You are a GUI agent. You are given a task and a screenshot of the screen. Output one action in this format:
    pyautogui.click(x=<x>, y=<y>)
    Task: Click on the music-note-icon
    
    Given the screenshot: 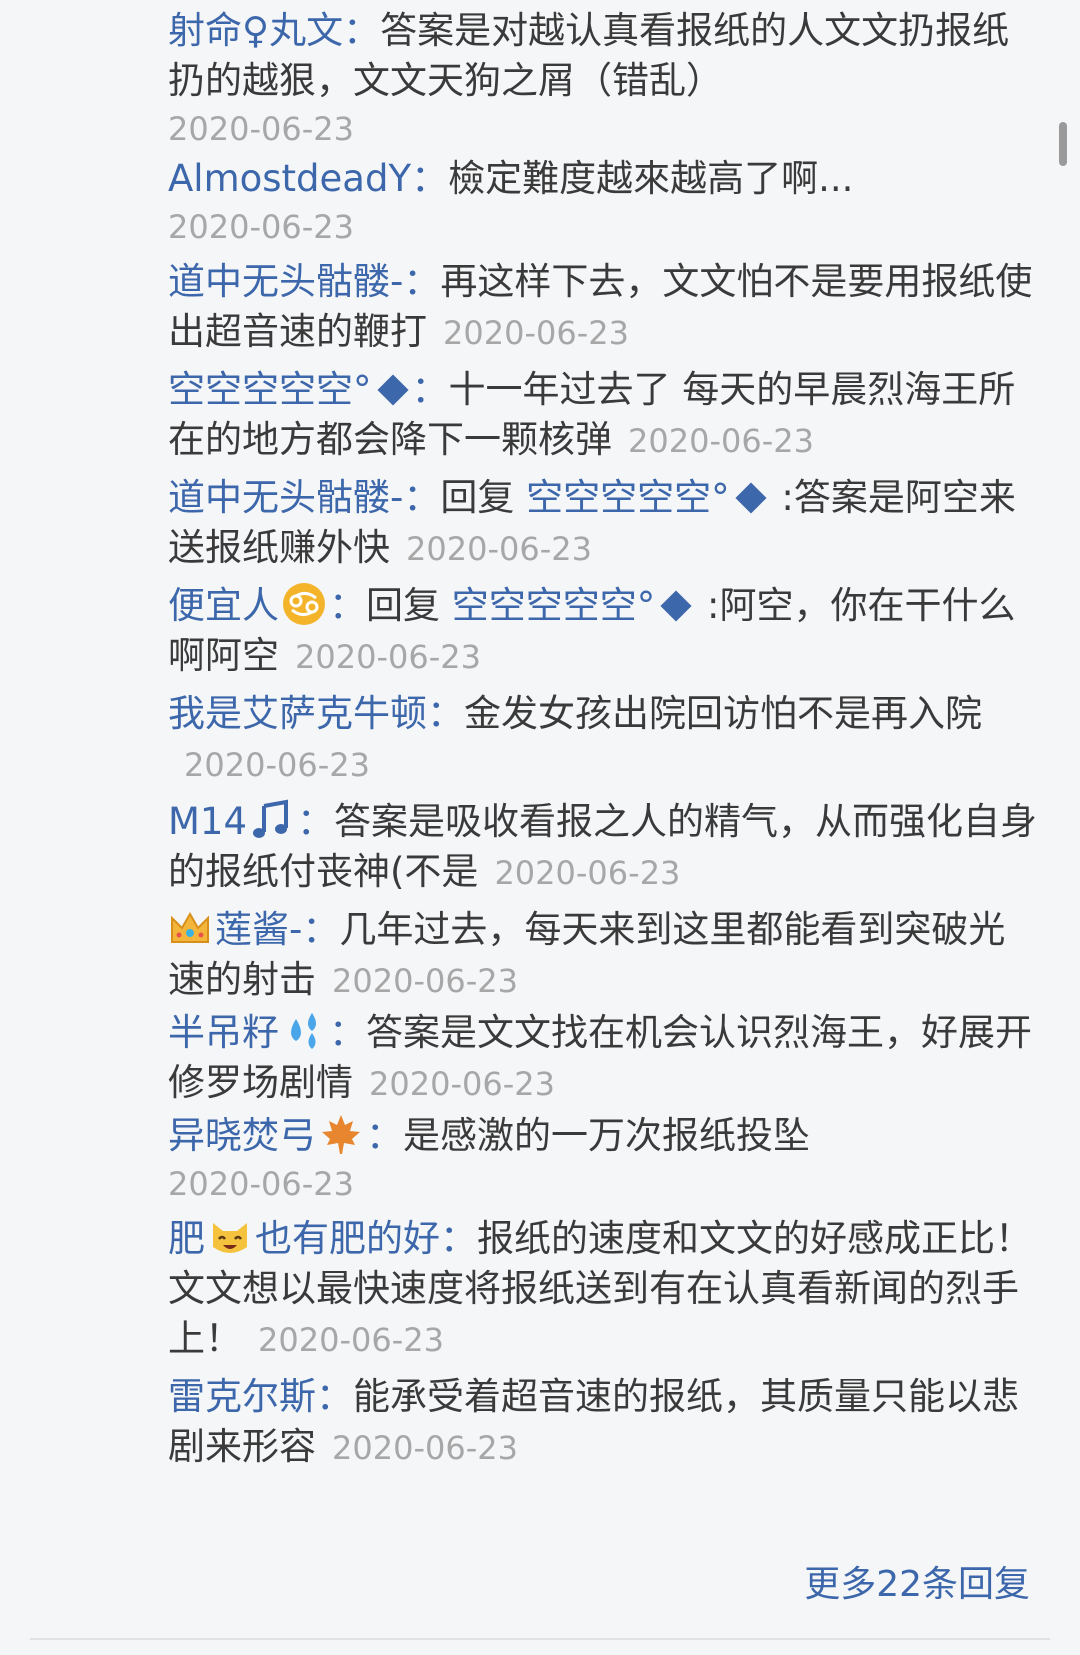 What is the action you would take?
    pyautogui.click(x=271, y=818)
    